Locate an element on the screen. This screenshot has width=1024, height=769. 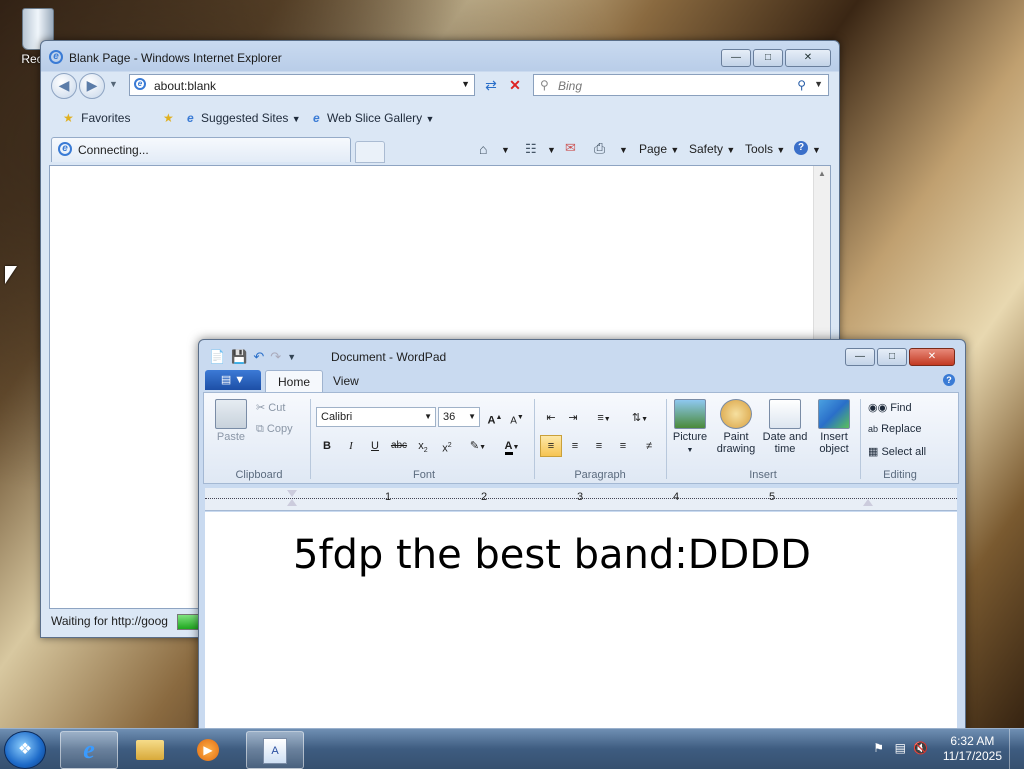
favorites-button: ★ Favorites is located at coordinates (96, 118).